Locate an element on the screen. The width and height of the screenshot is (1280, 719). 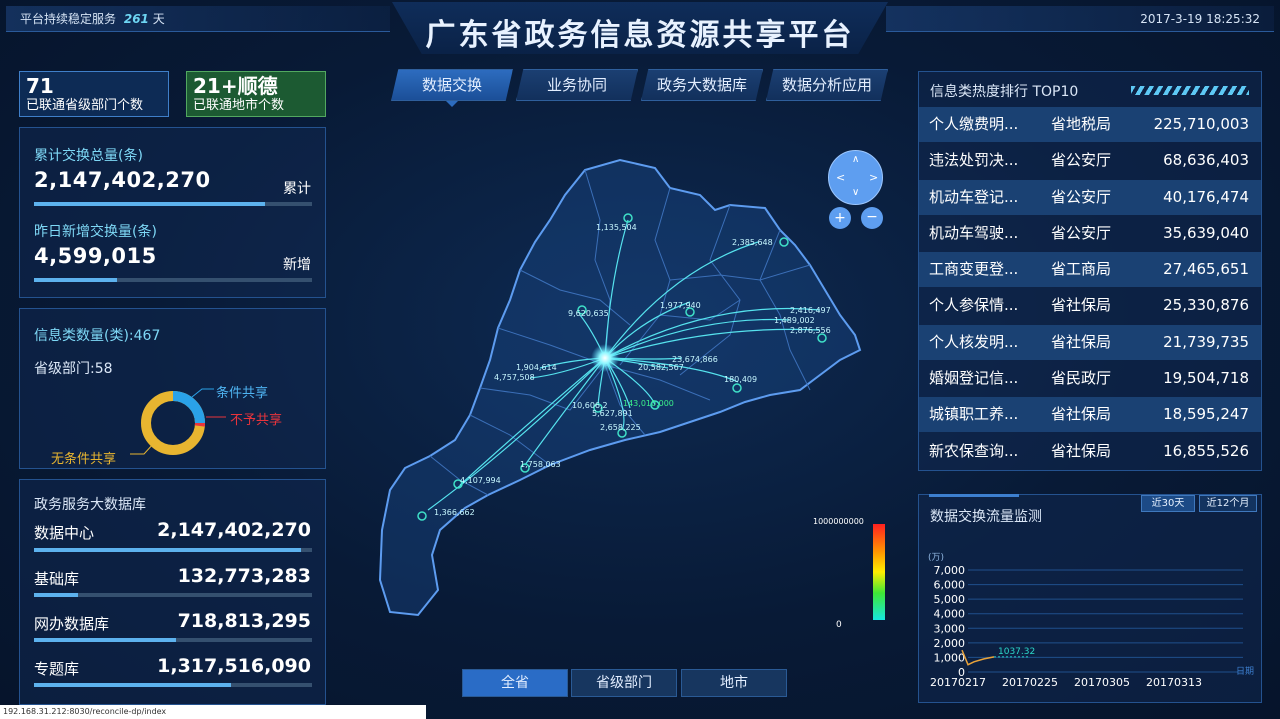
map-label: 1,904,614 is located at coordinates (536, 367).